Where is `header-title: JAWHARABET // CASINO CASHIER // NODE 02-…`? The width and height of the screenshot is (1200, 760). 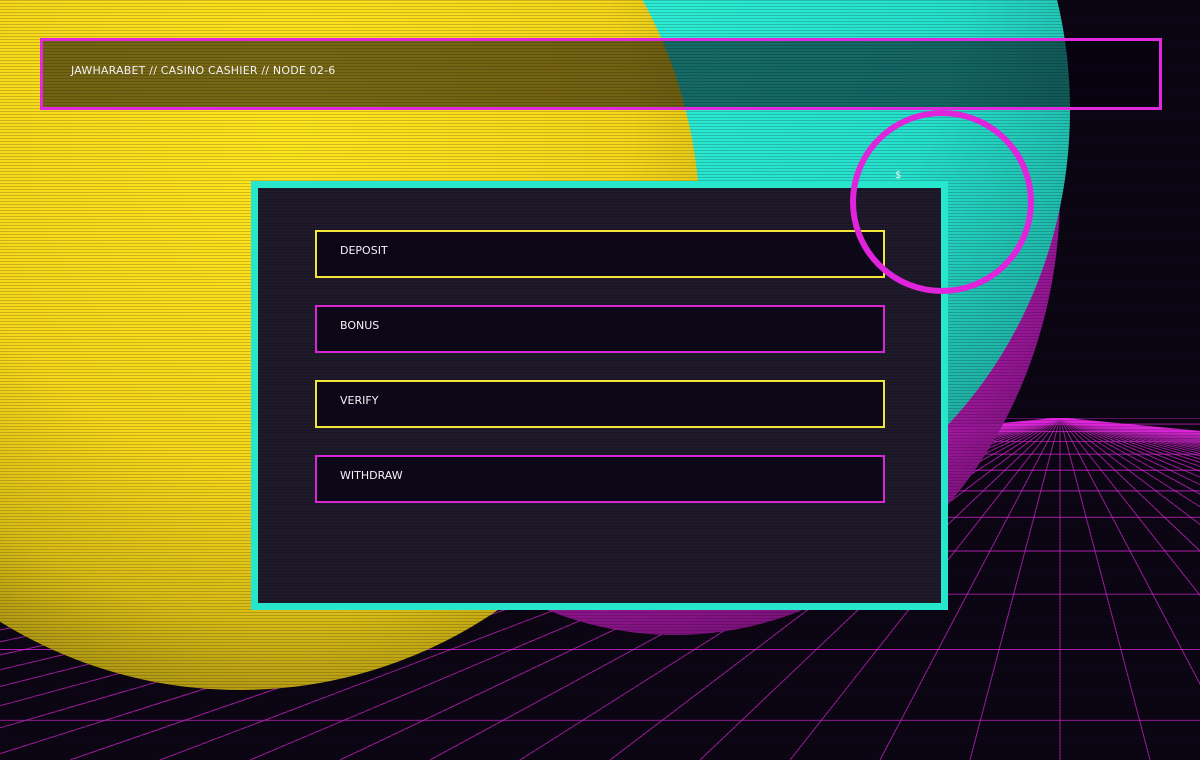 header-title: JAWHARABET // CASINO CASHIER // NODE 02-… is located at coordinates (203, 70).